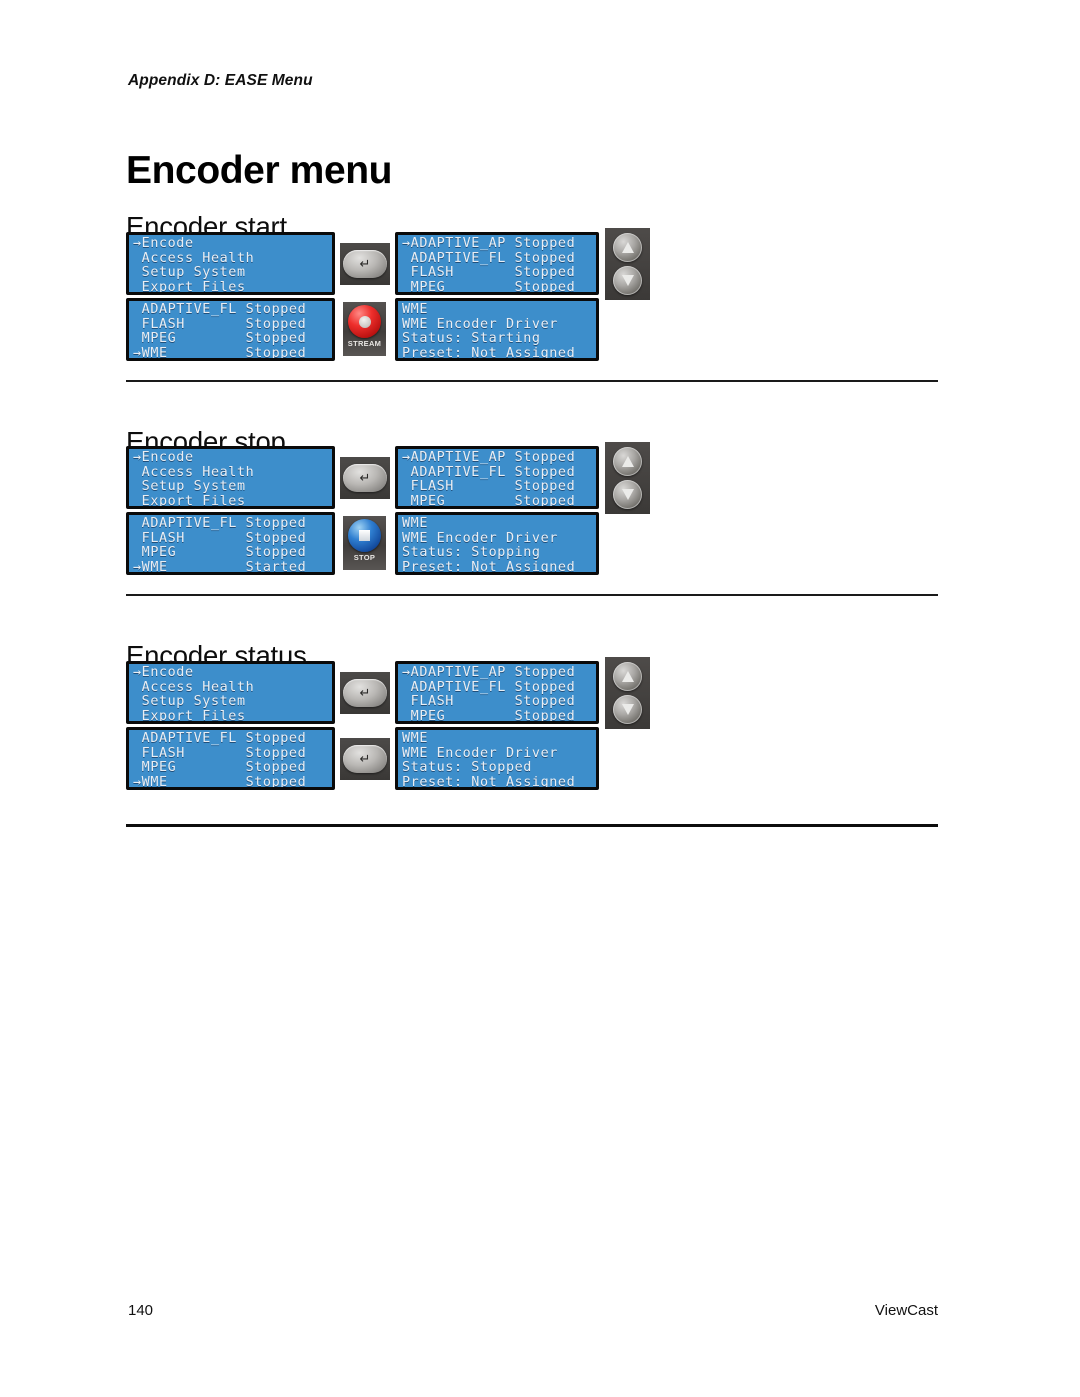 Image resolution: width=1080 pixels, height=1397 pixels. I want to click on stop-square-glyph, so click(364, 535).